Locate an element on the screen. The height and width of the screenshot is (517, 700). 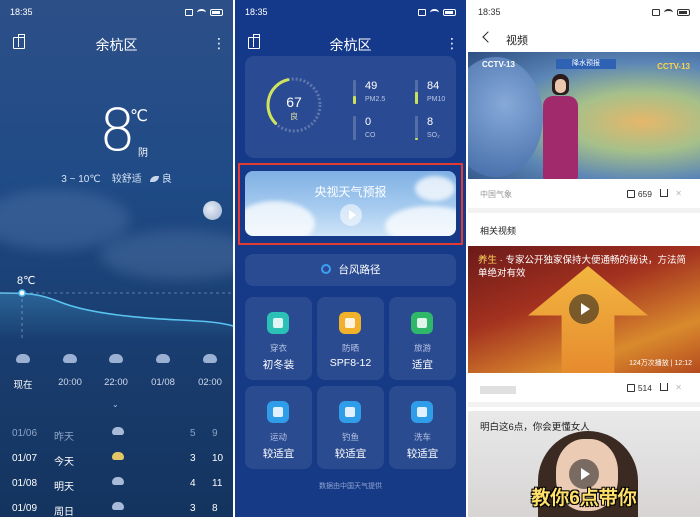
hour-item: 现在 is located at coordinates (23, 372).